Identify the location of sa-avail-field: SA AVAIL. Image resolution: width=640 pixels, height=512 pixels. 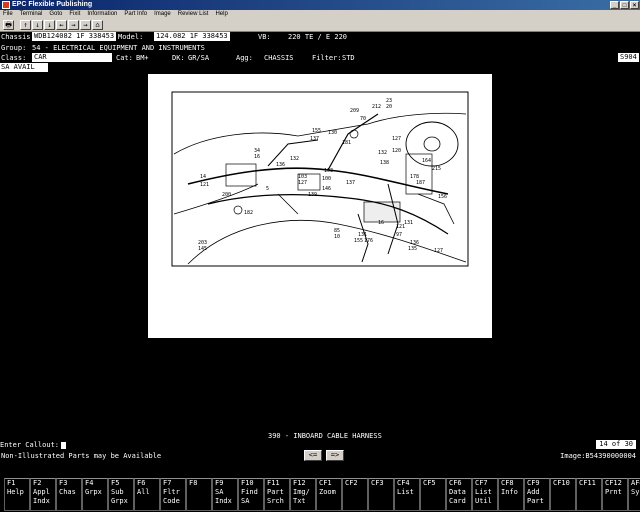
(24, 67).